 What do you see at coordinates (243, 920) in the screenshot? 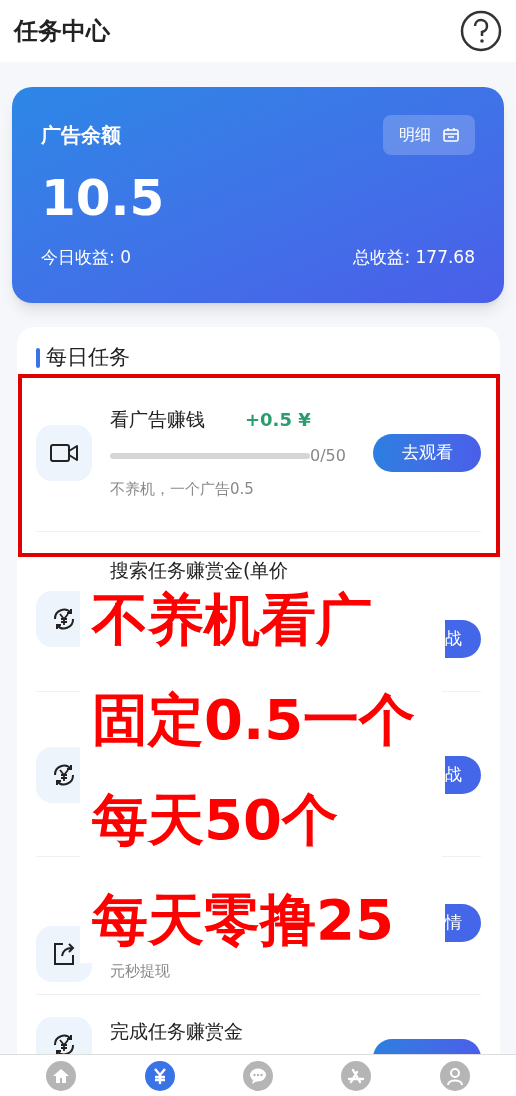
I see `annotation-text: 每天零撸25` at bounding box center [243, 920].